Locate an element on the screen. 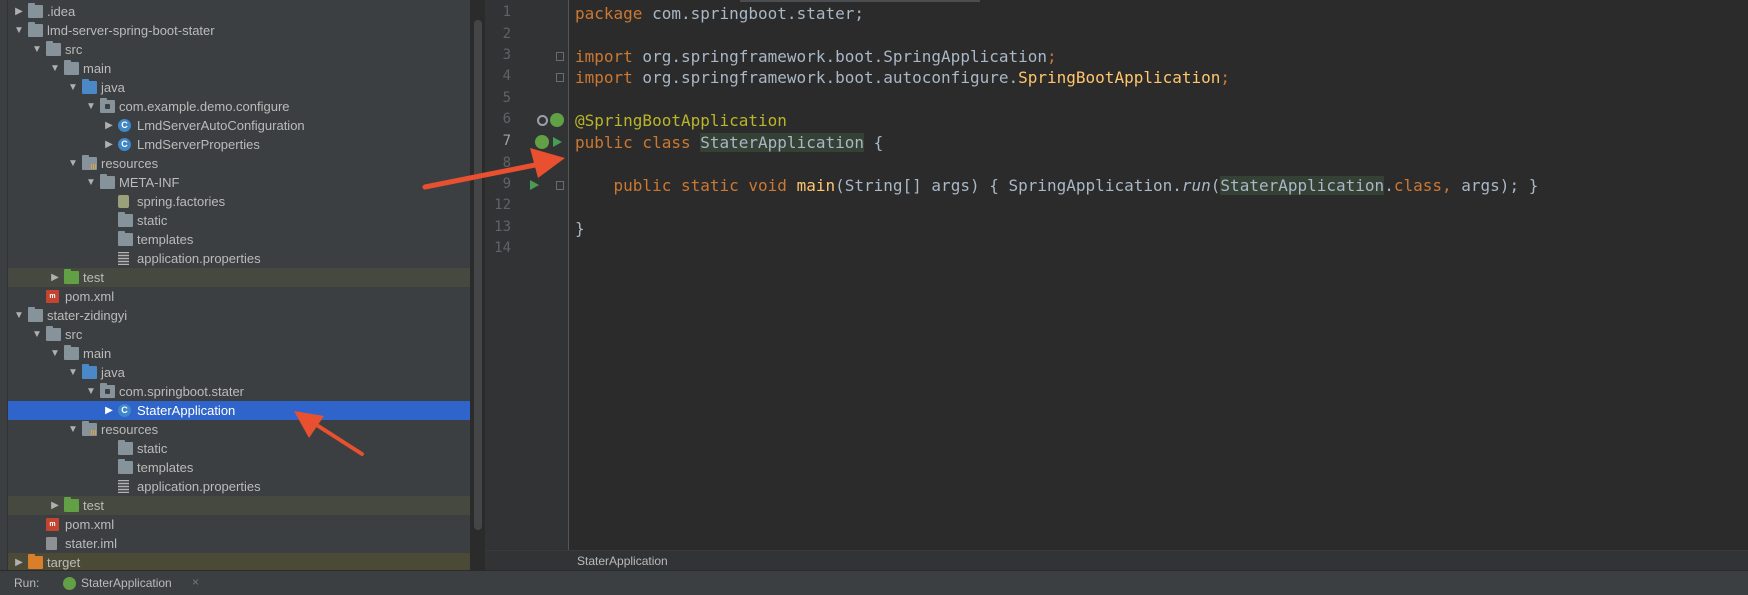 The width and height of the screenshot is (1748, 595). tree-row: ▶ C LmdServerAutoConfiguration is located at coordinates (239, 125).